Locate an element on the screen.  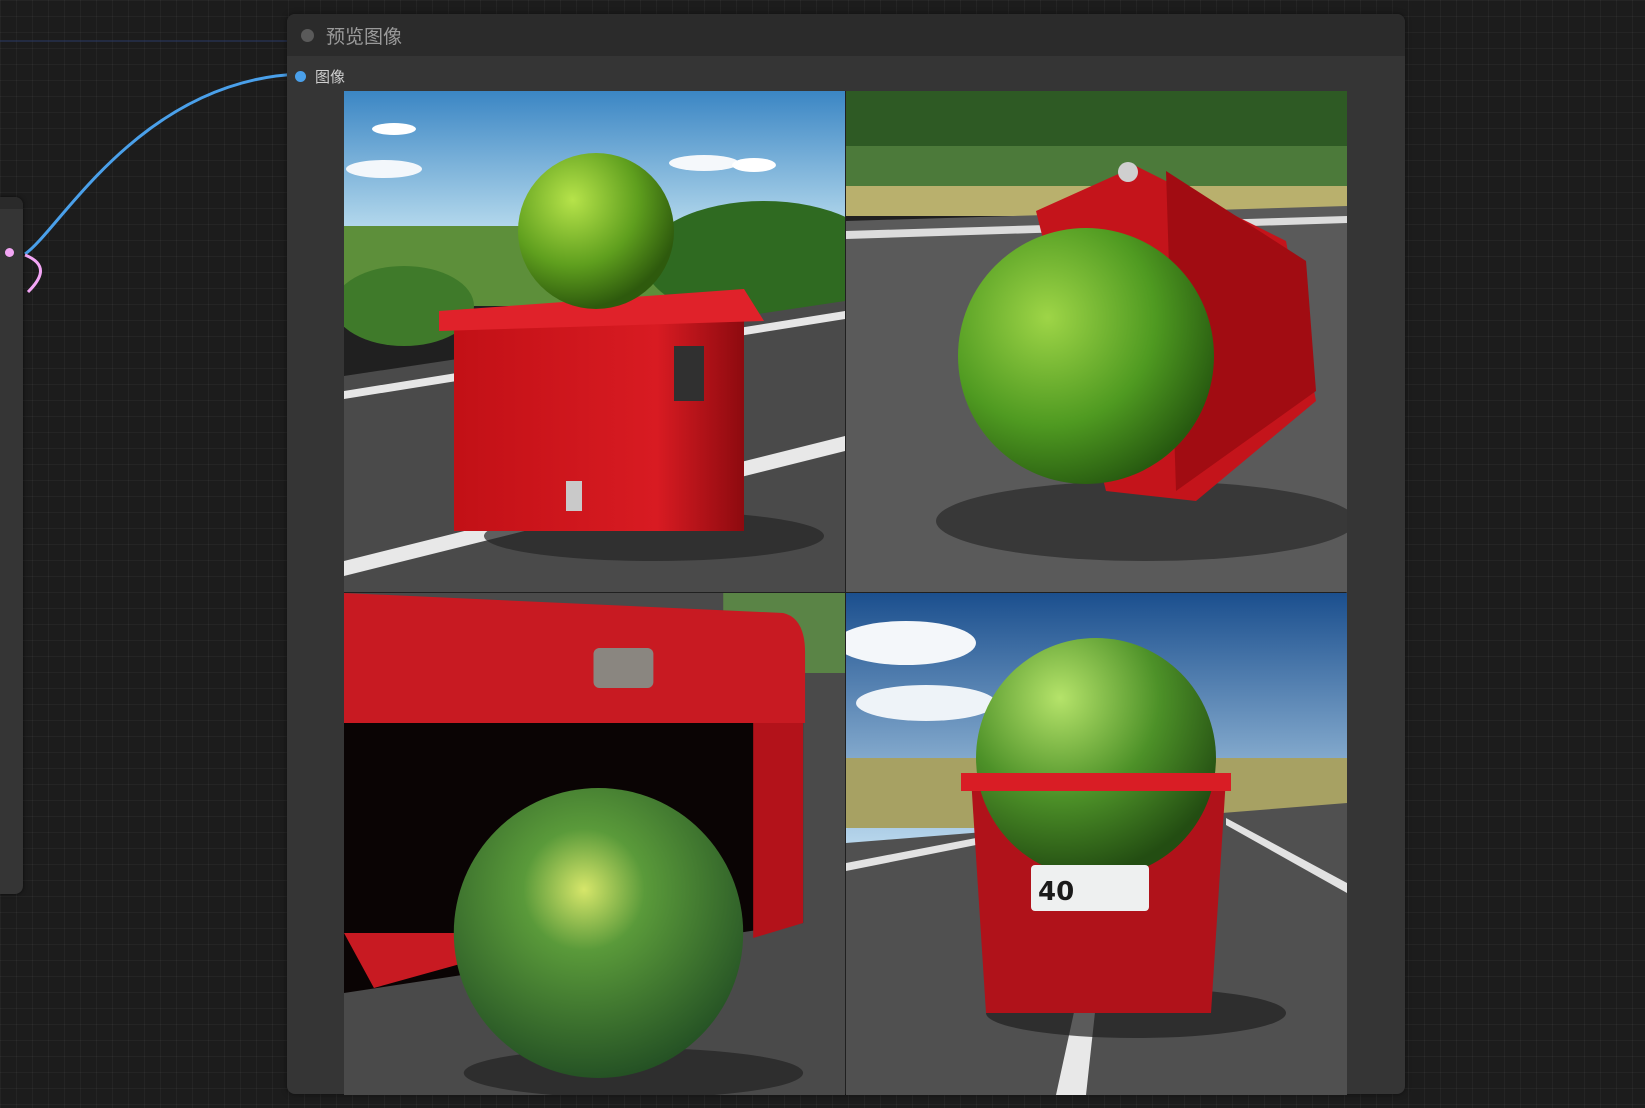
collapse-toggle is located at coordinates (307, 35).